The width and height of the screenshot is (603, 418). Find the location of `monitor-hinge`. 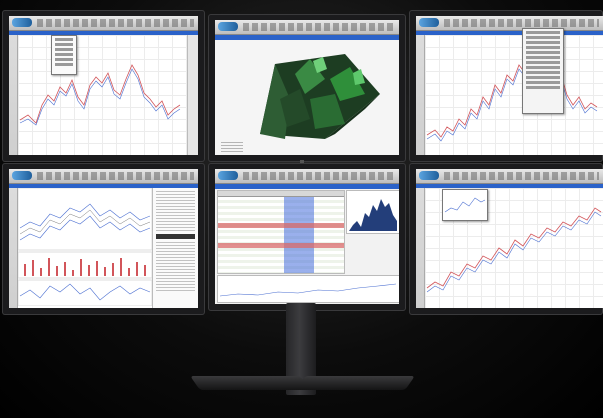

monitor-hinge is located at coordinates (302, 161).